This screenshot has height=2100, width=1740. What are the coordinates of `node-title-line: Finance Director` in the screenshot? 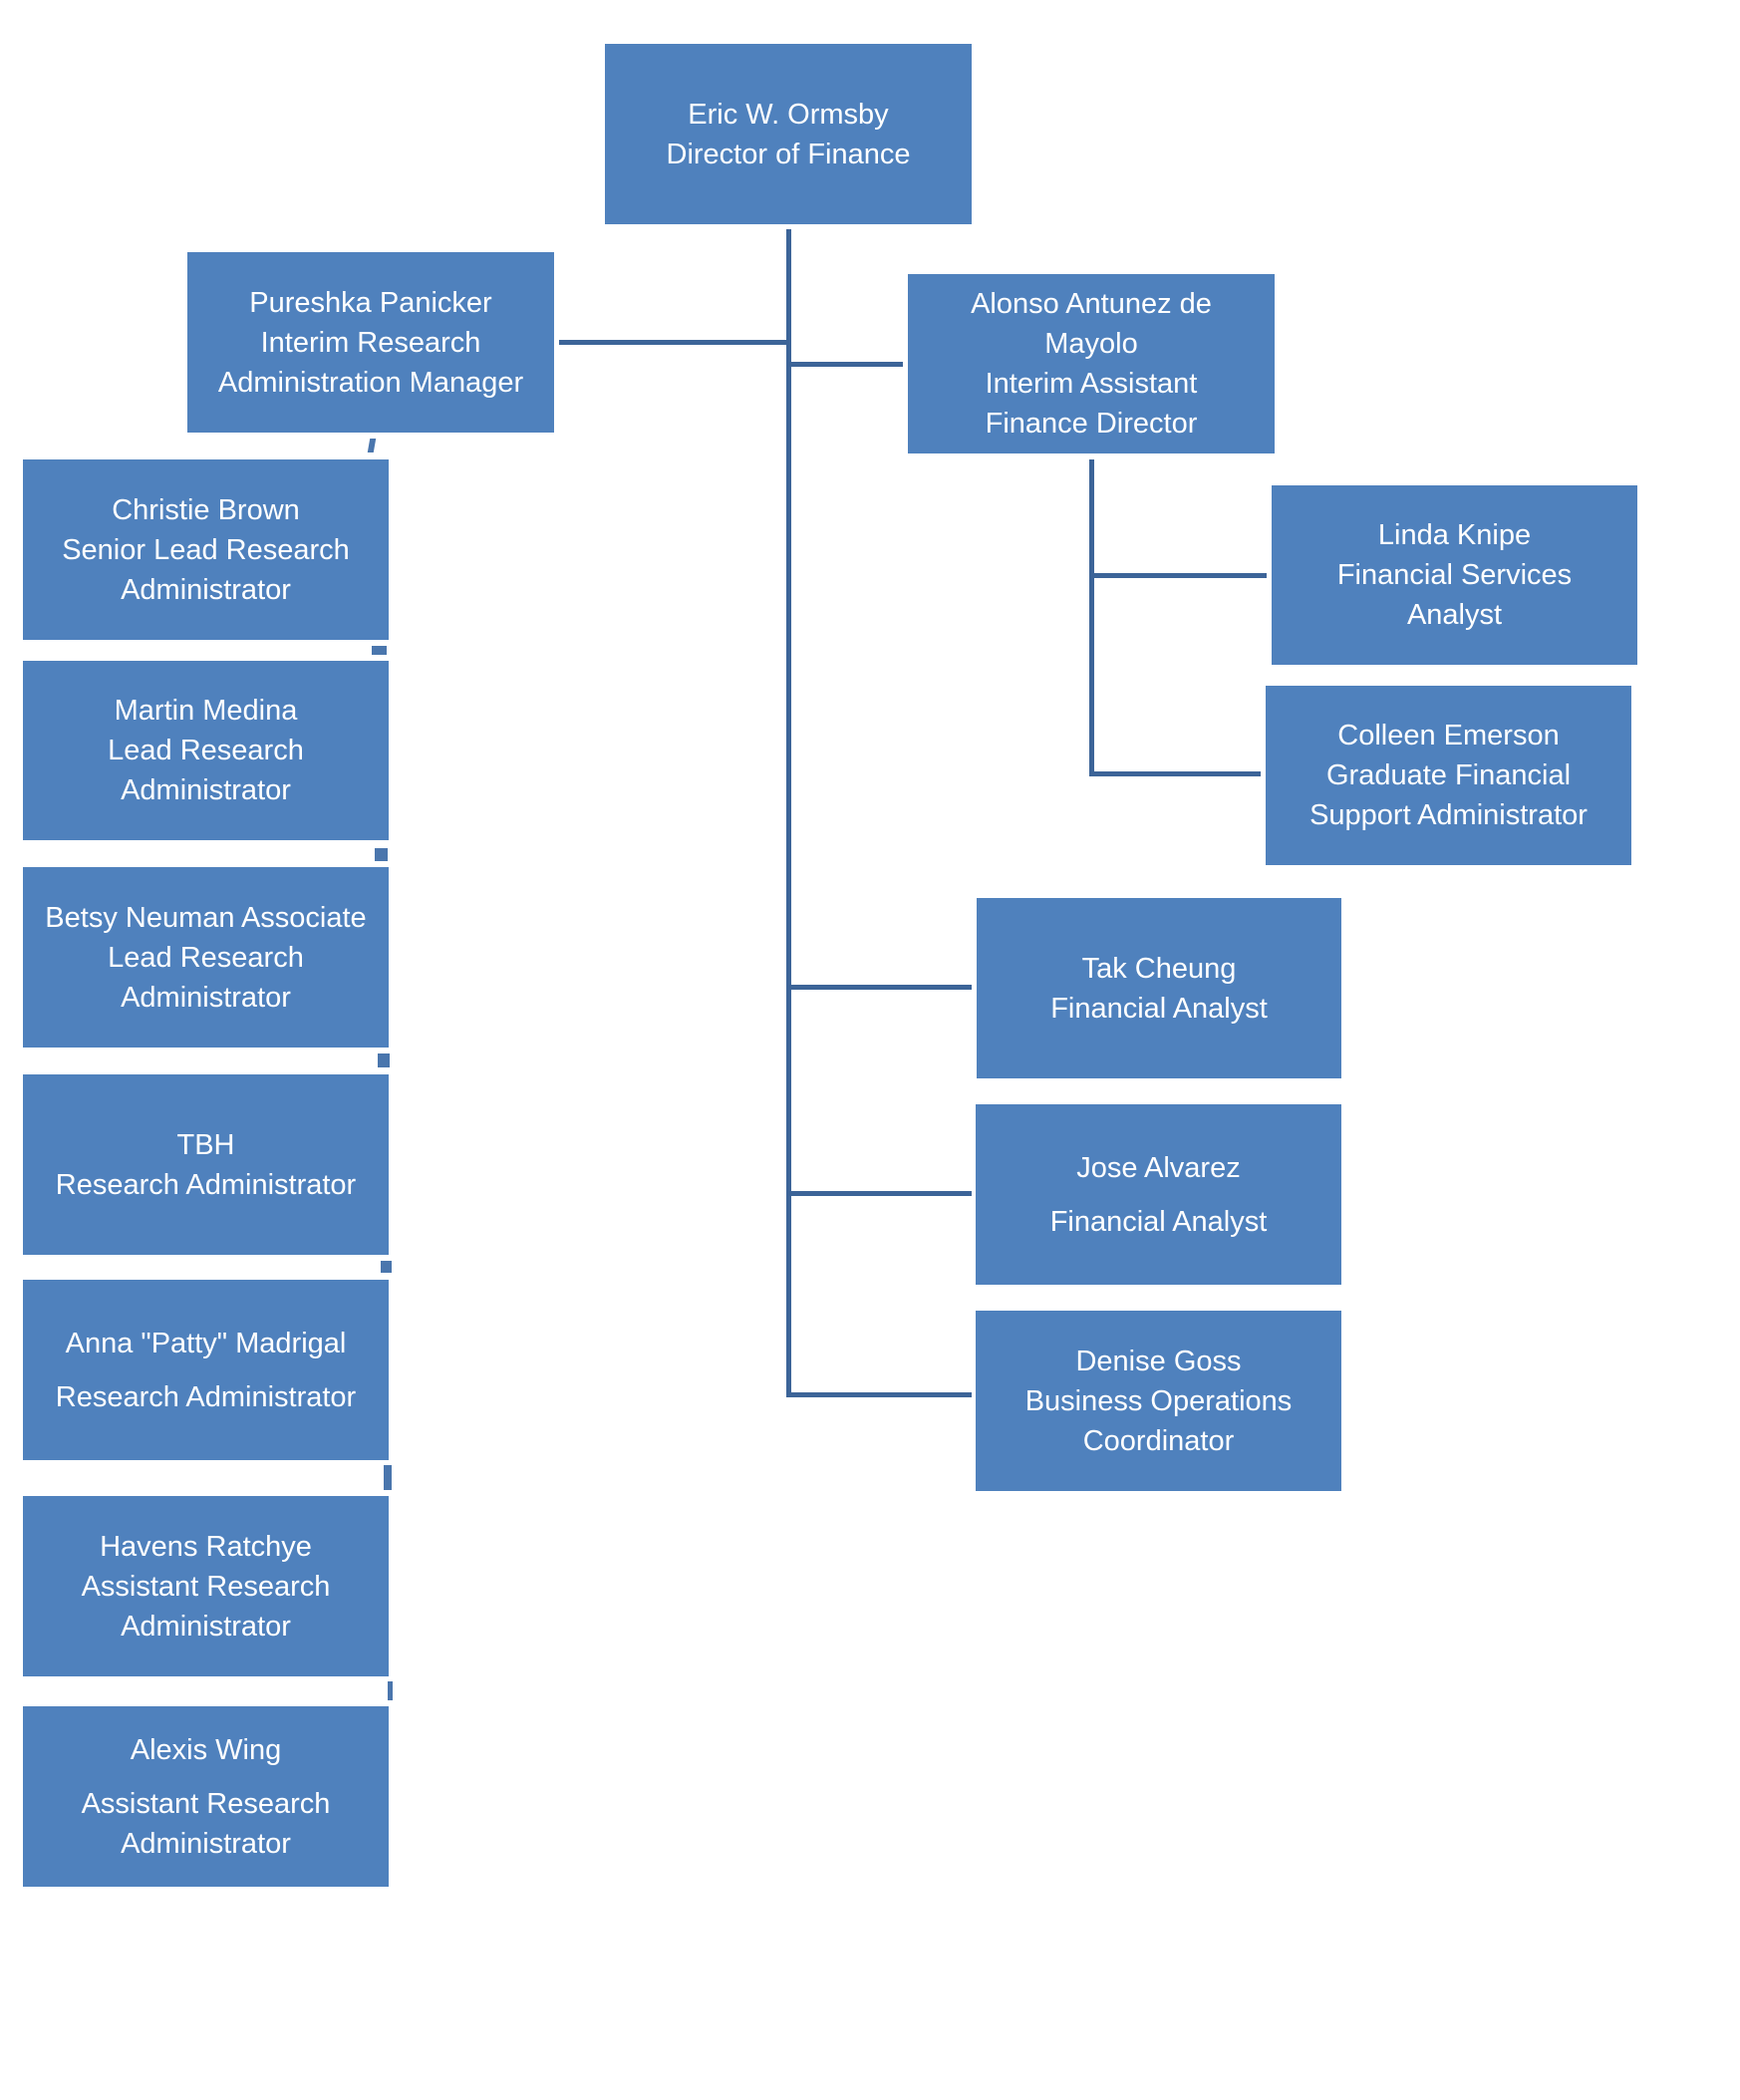 It's located at (1091, 424).